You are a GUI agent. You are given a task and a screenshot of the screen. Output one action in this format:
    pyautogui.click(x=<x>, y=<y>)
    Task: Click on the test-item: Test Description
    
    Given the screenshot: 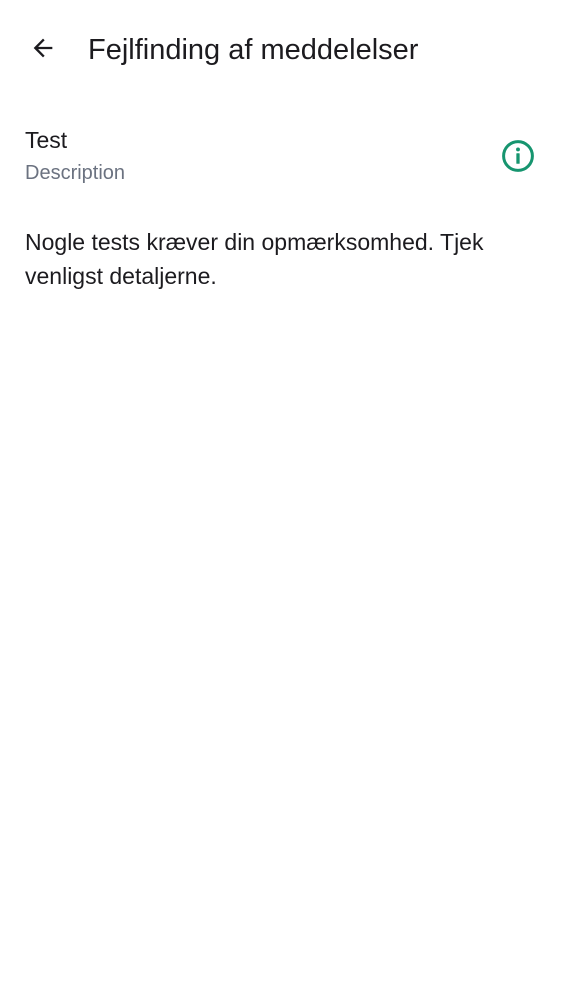 What is the action you would take?
    pyautogui.click(x=281, y=156)
    